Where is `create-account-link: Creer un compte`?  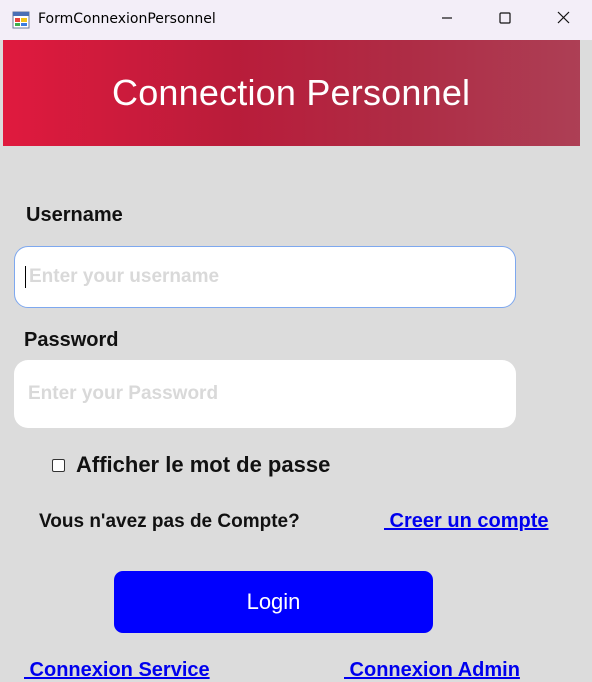
create-account-link: Creer un compte is located at coordinates (466, 521).